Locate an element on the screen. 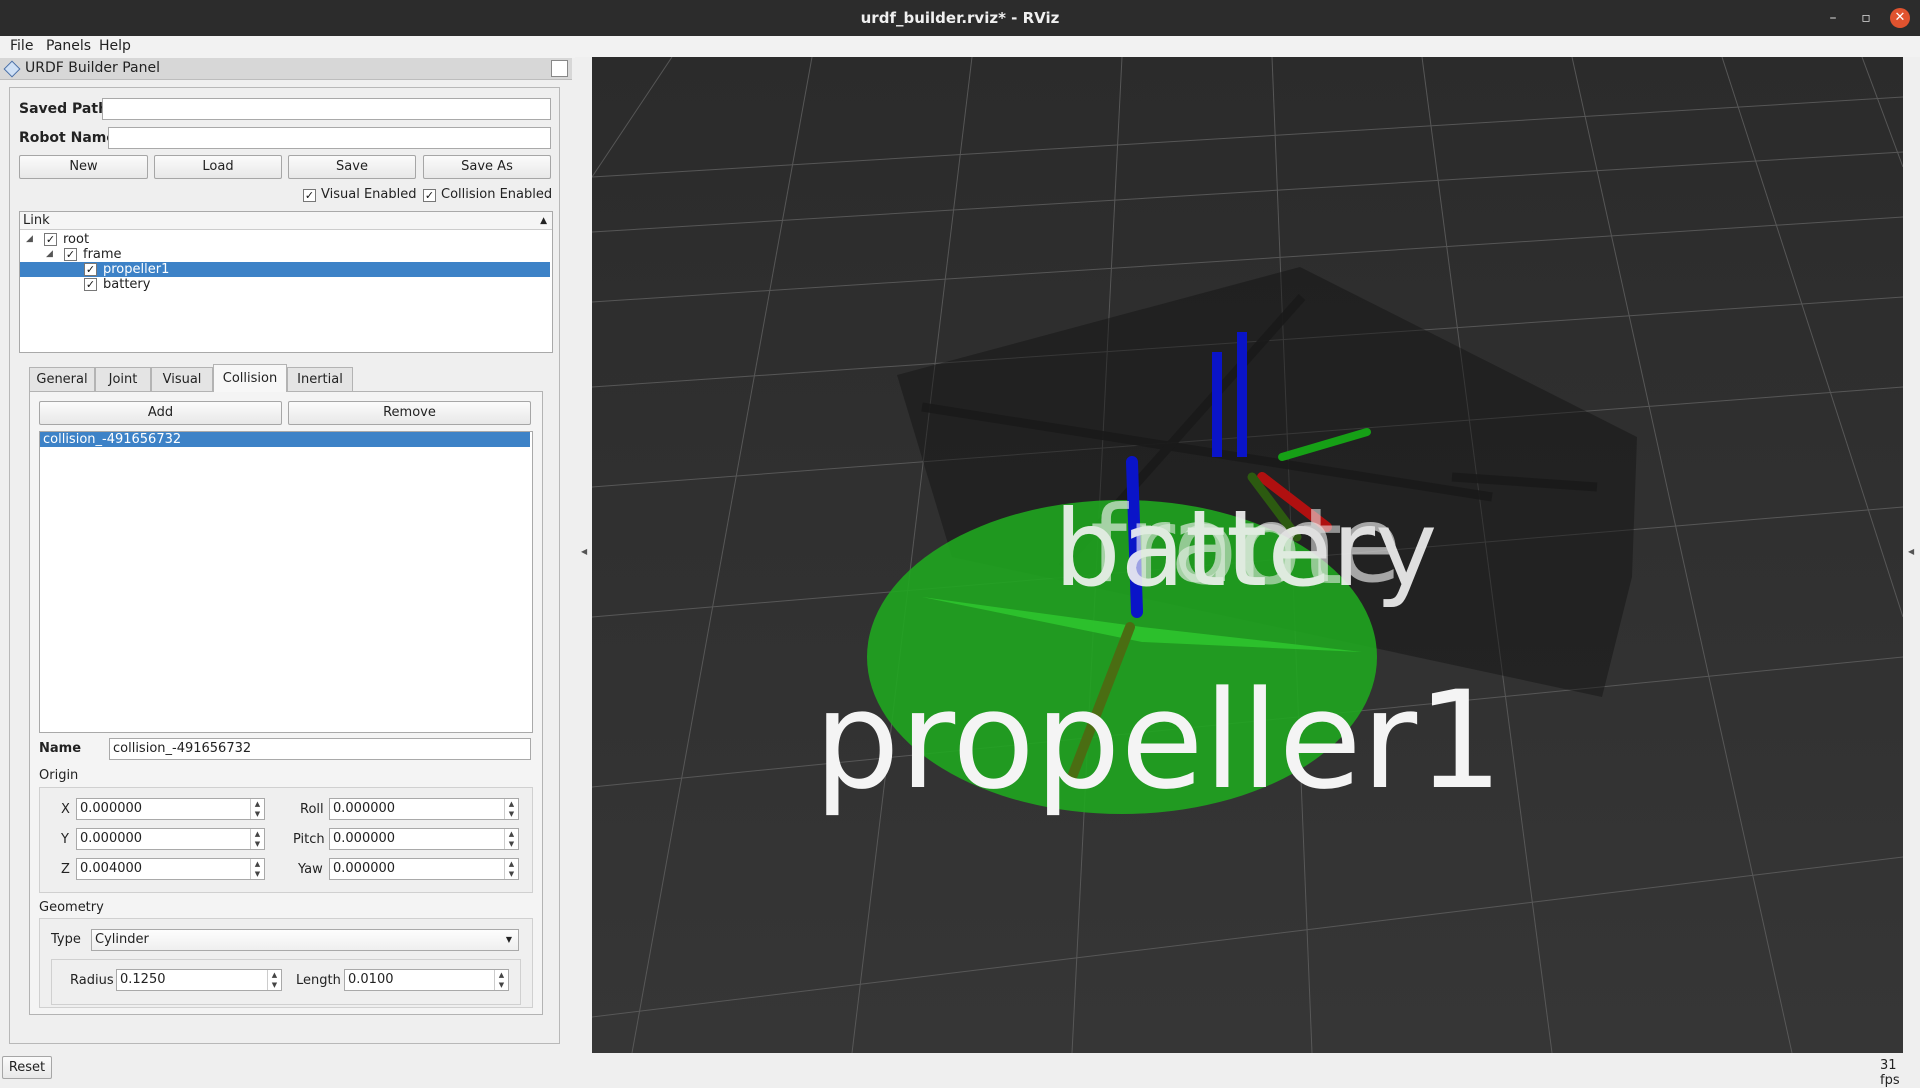 The image size is (1920, 1088). saved-path-label: Saved Path is located at coordinates (64, 109).